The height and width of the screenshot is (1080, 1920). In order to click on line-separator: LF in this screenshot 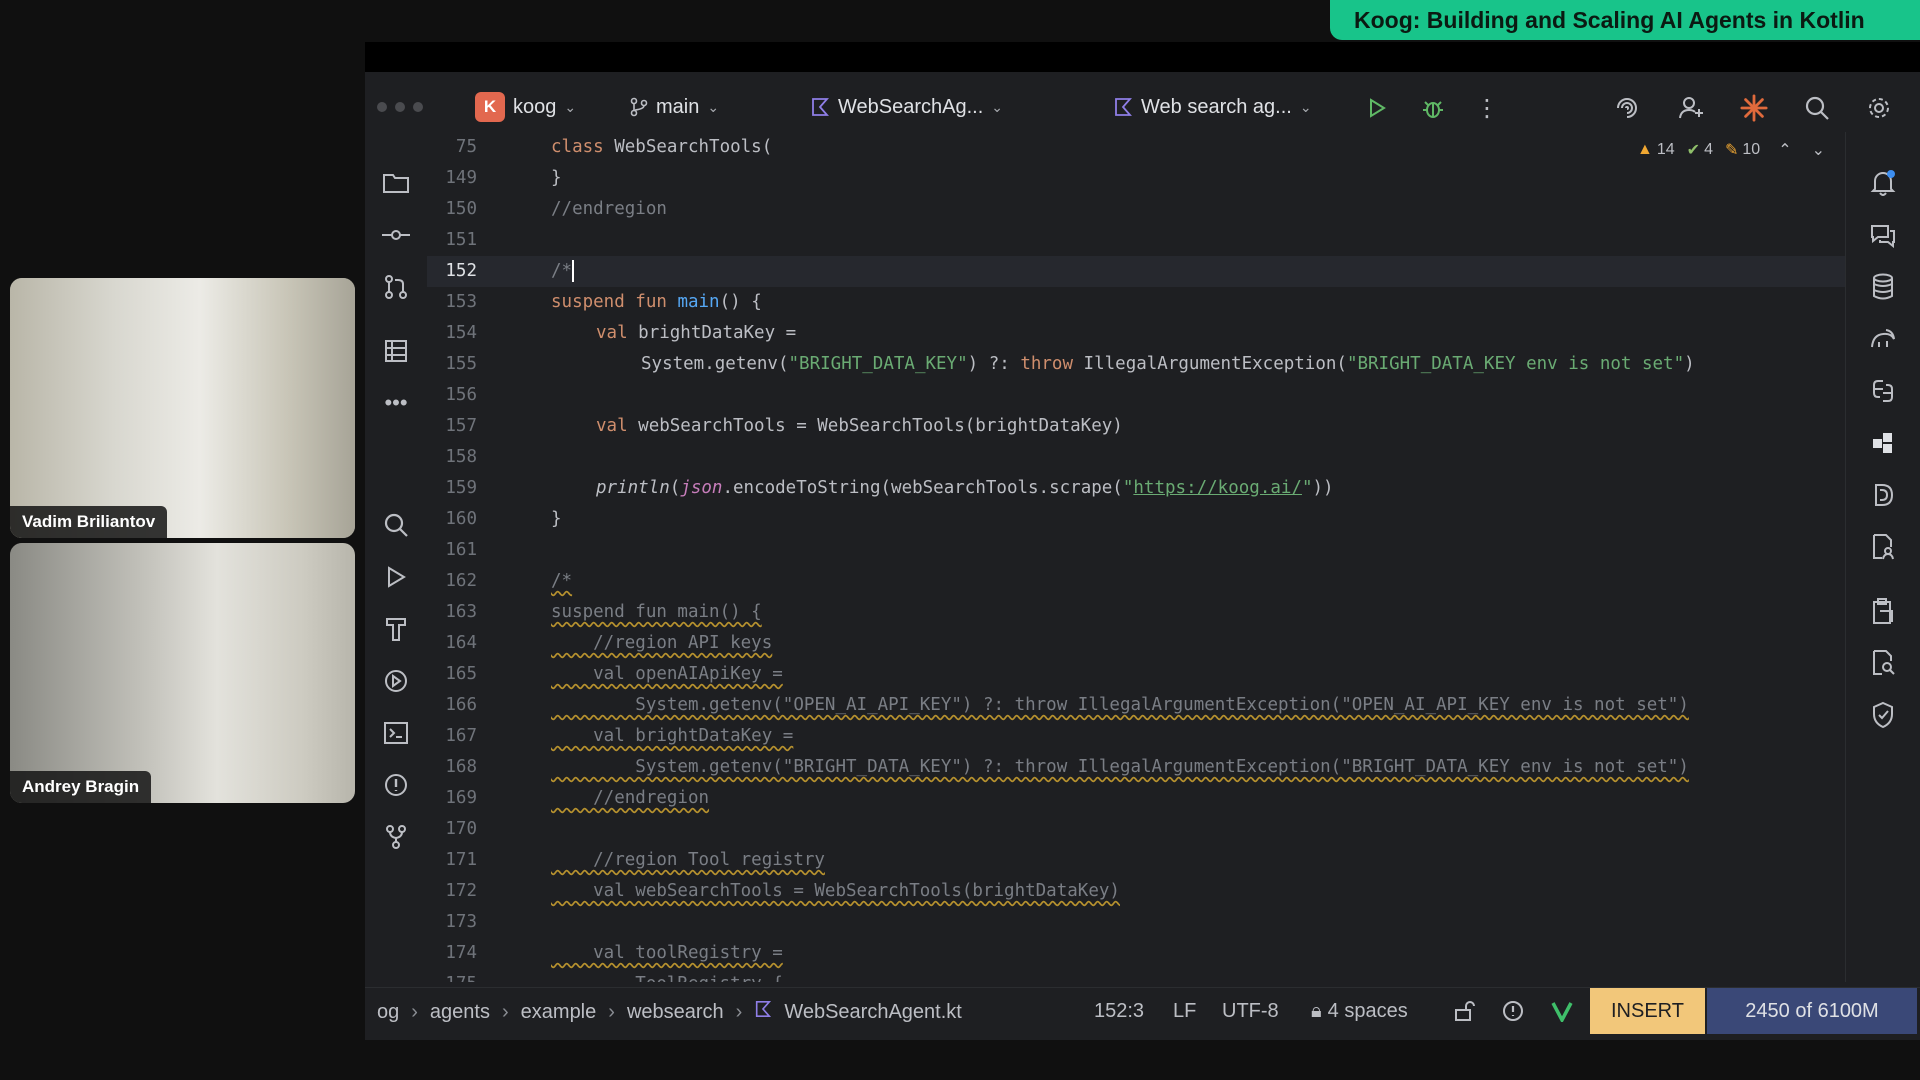, I will do `click(1184, 1011)`.